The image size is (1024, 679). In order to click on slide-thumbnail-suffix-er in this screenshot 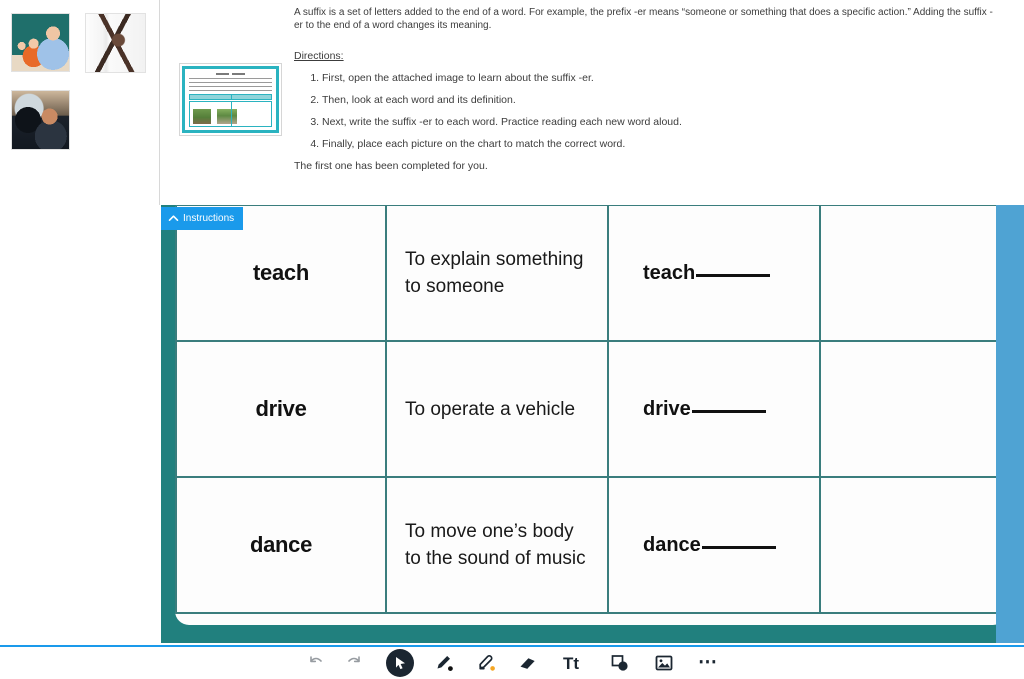, I will do `click(230, 99)`.